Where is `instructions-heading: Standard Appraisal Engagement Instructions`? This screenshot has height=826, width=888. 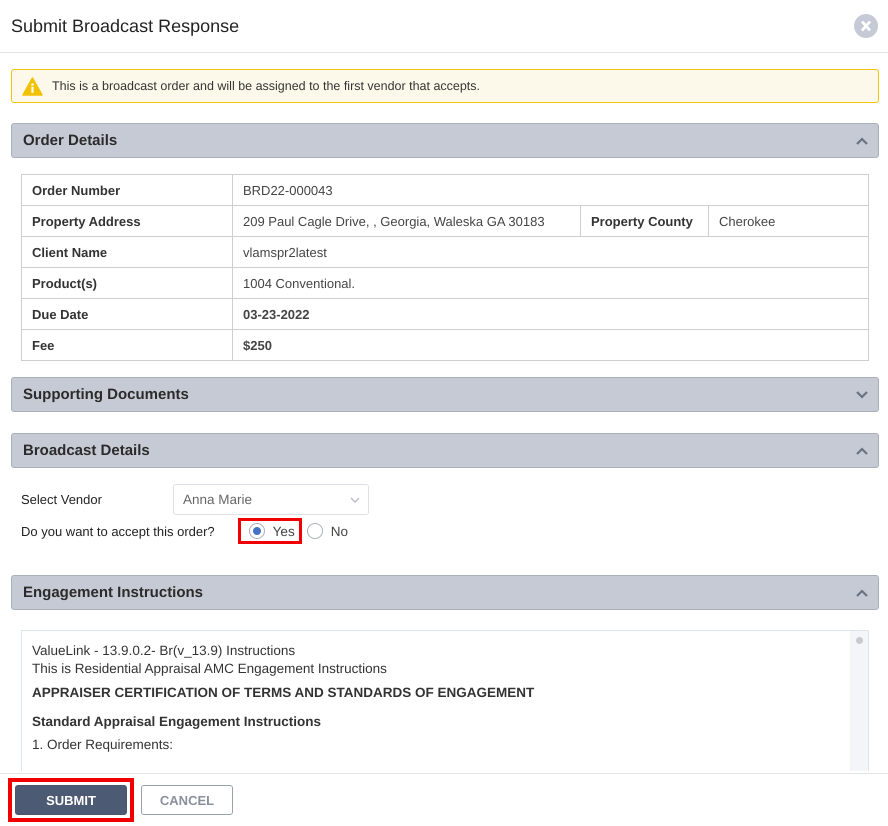 instructions-heading: Standard Appraisal Engagement Instructions is located at coordinates (177, 721).